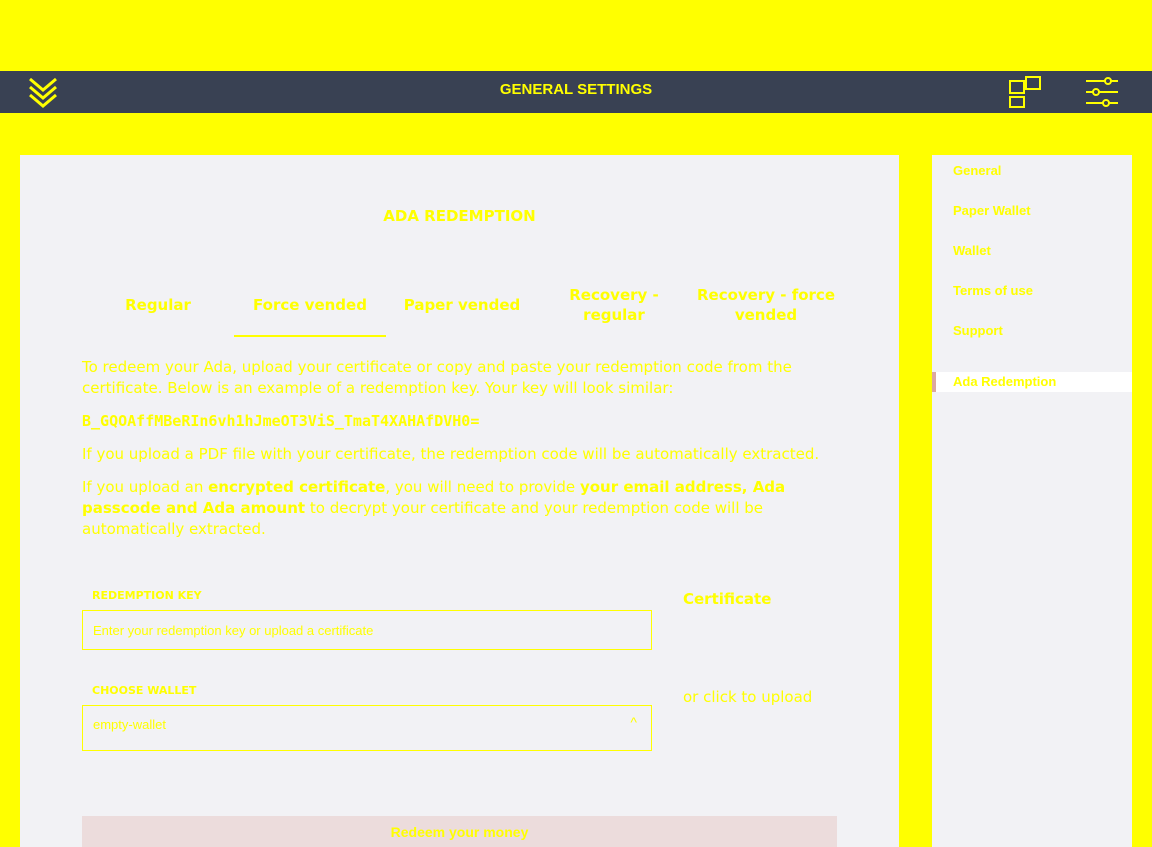 The width and height of the screenshot is (1152, 847). What do you see at coordinates (614, 305) in the screenshot?
I see `tab-recovery-regular: Recovery - regular` at bounding box center [614, 305].